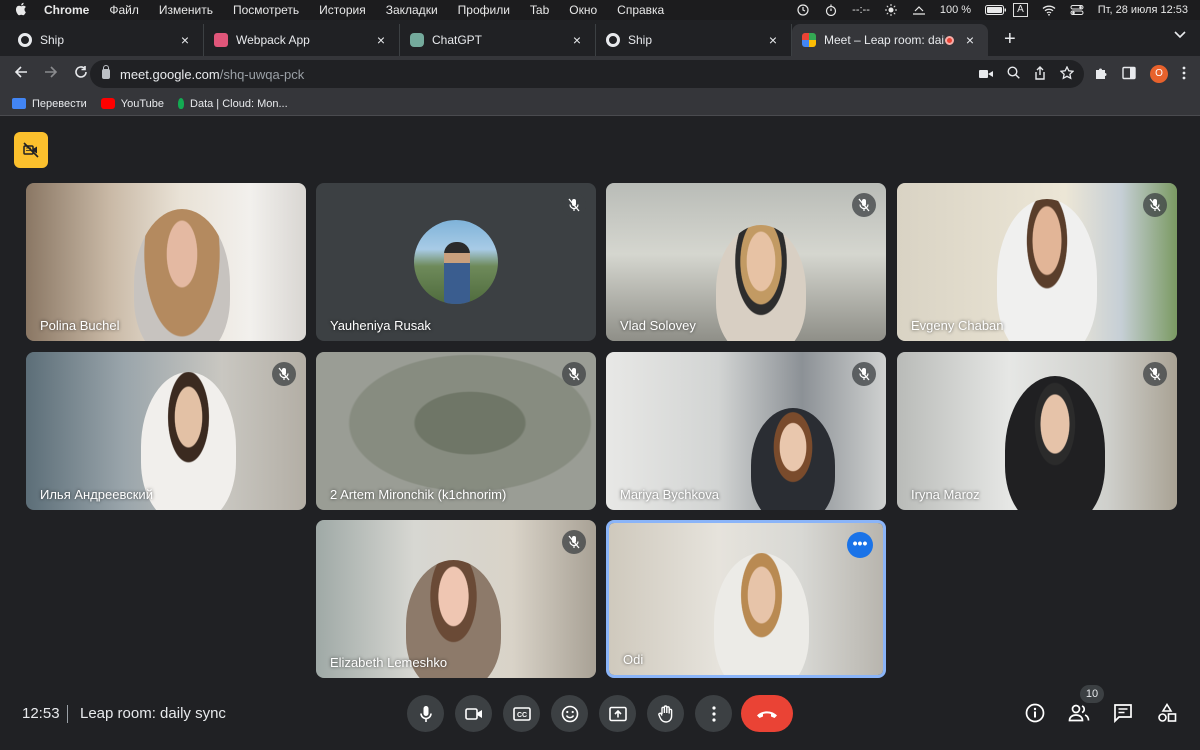 Image resolution: width=1200 pixels, height=750 pixels. I want to click on webpack-favicon-icon, so click(221, 40).